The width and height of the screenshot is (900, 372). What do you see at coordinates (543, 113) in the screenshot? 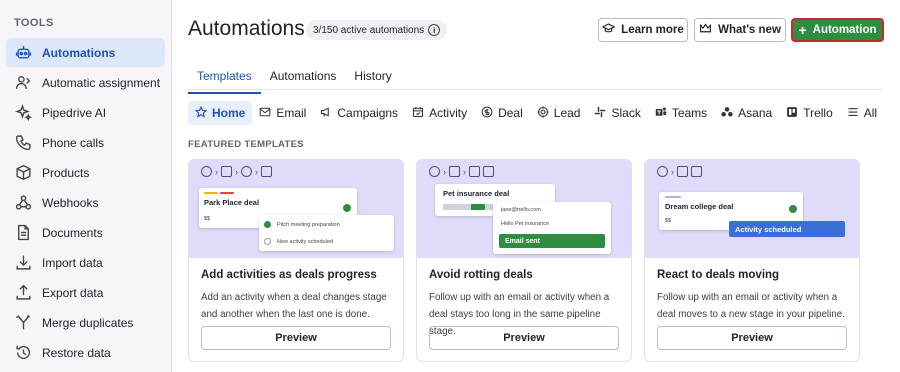
I see `target-icon` at bounding box center [543, 113].